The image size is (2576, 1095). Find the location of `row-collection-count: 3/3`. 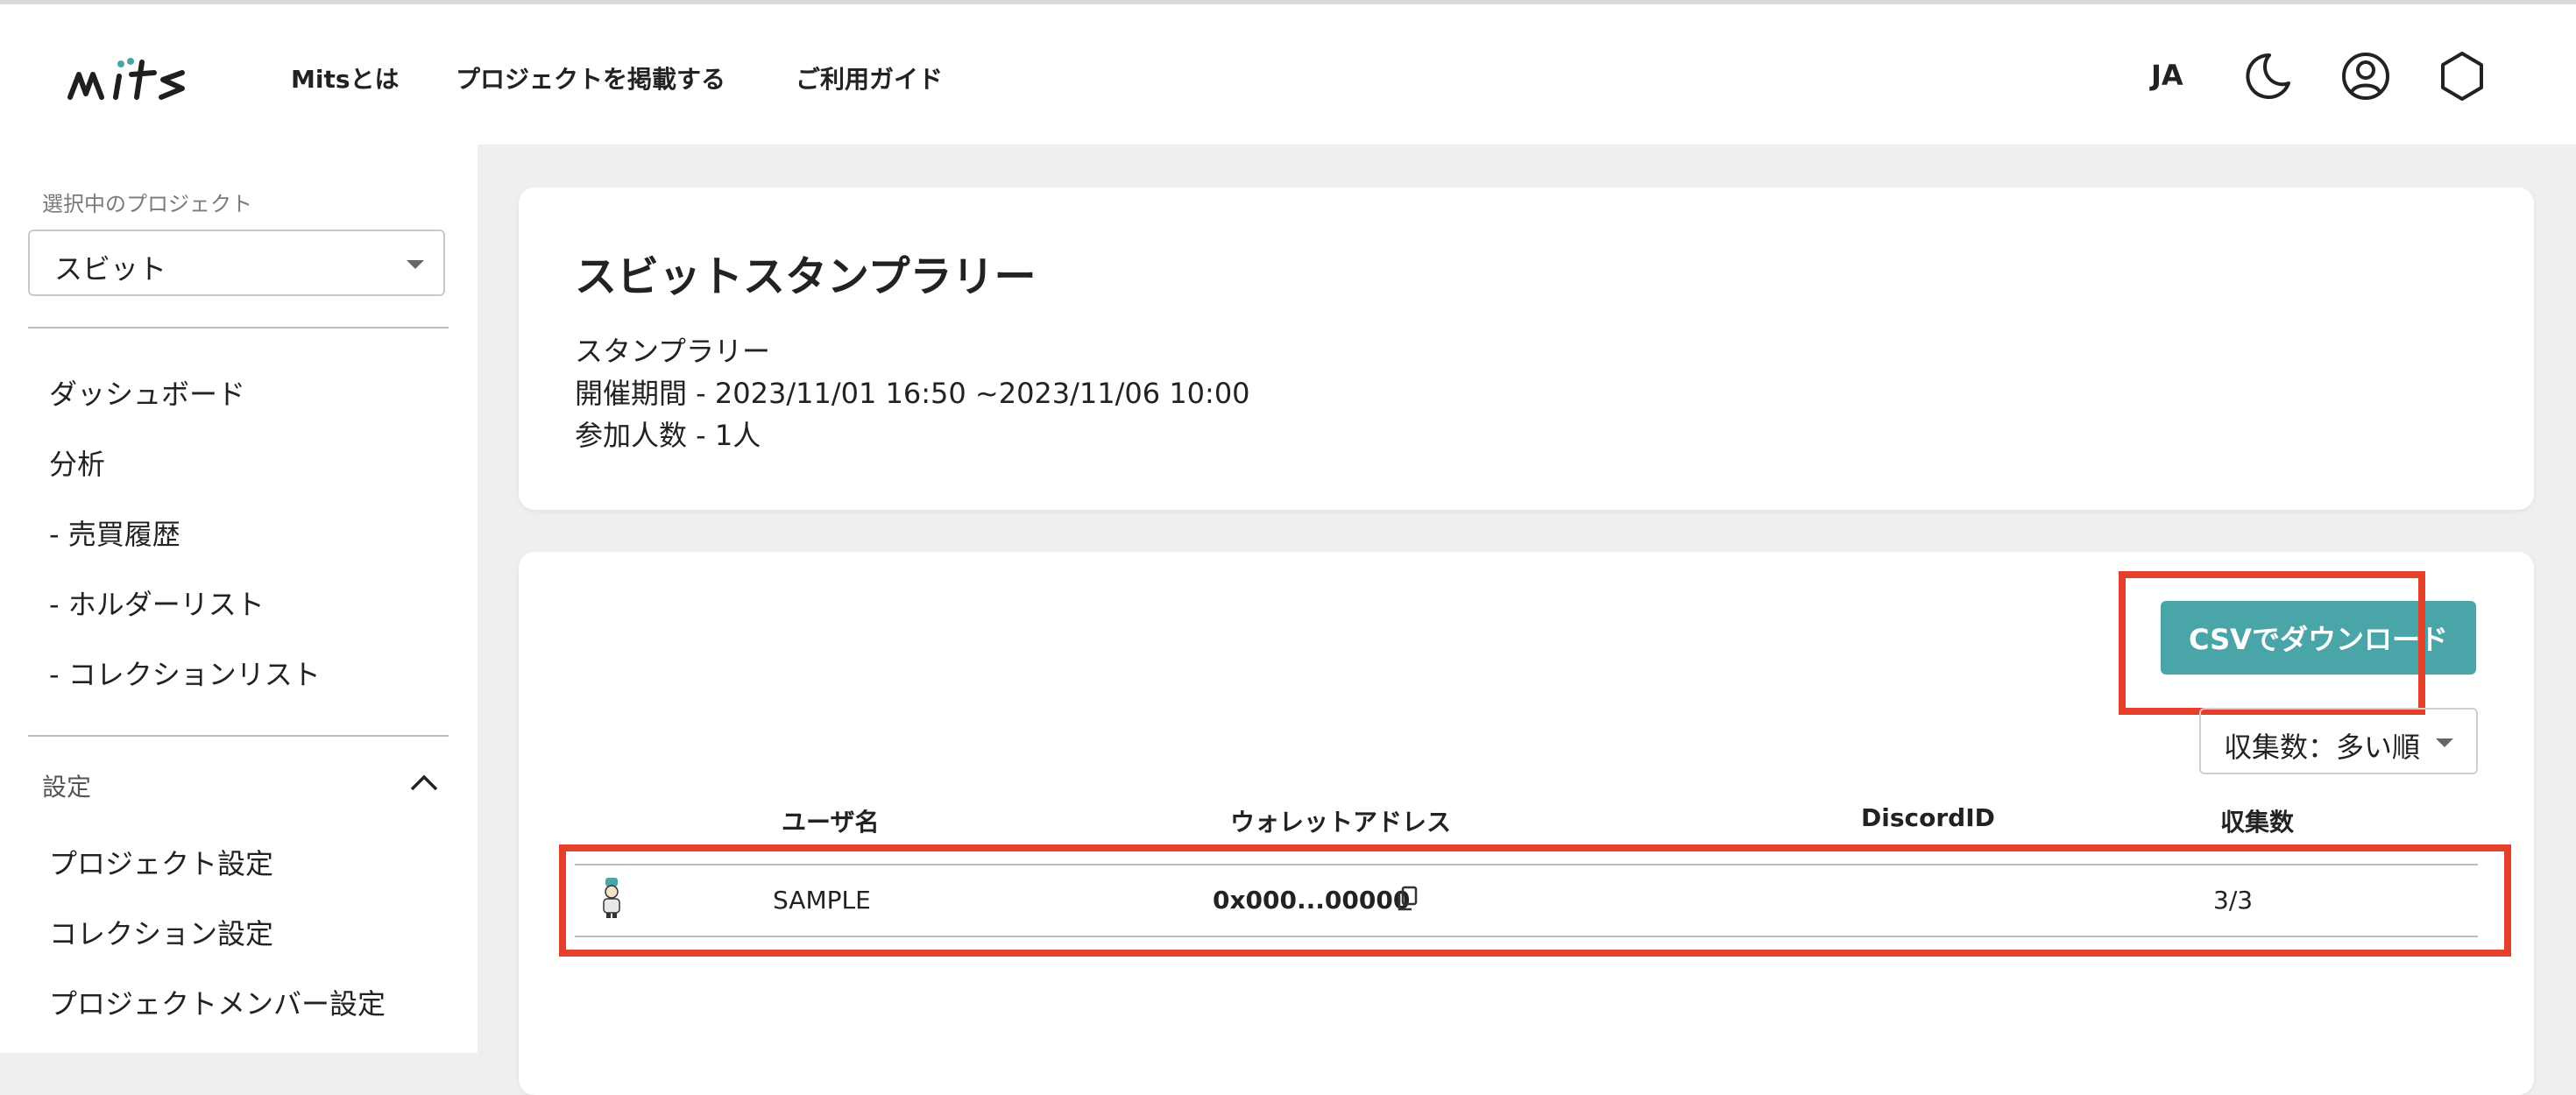

row-collection-count: 3/3 is located at coordinates (2233, 900).